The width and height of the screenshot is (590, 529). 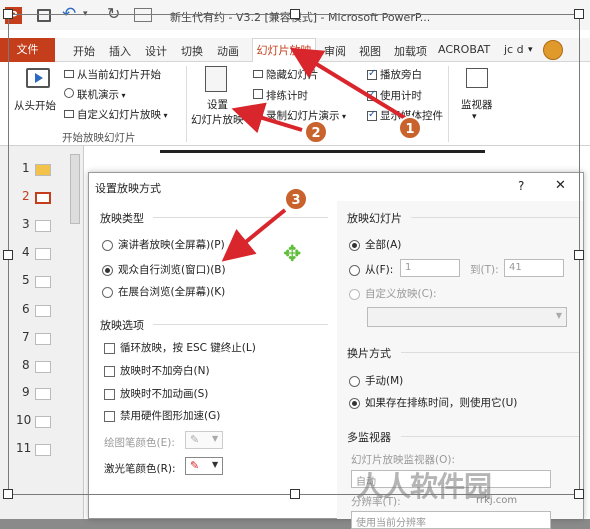 What do you see at coordinates (316, 132) in the screenshot?
I see `annotation-badge-2: 2` at bounding box center [316, 132].